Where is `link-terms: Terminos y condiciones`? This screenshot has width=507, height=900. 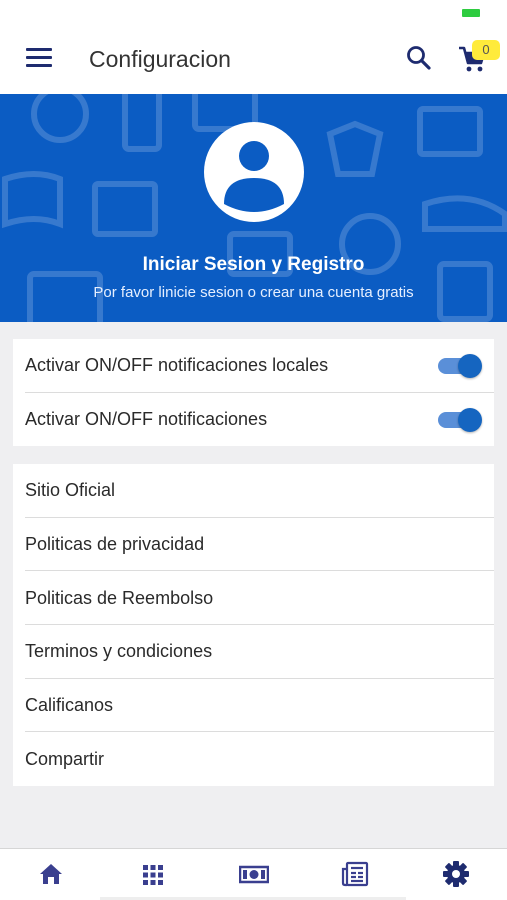
link-terms: Terminos y condiciones is located at coordinates (253, 652).